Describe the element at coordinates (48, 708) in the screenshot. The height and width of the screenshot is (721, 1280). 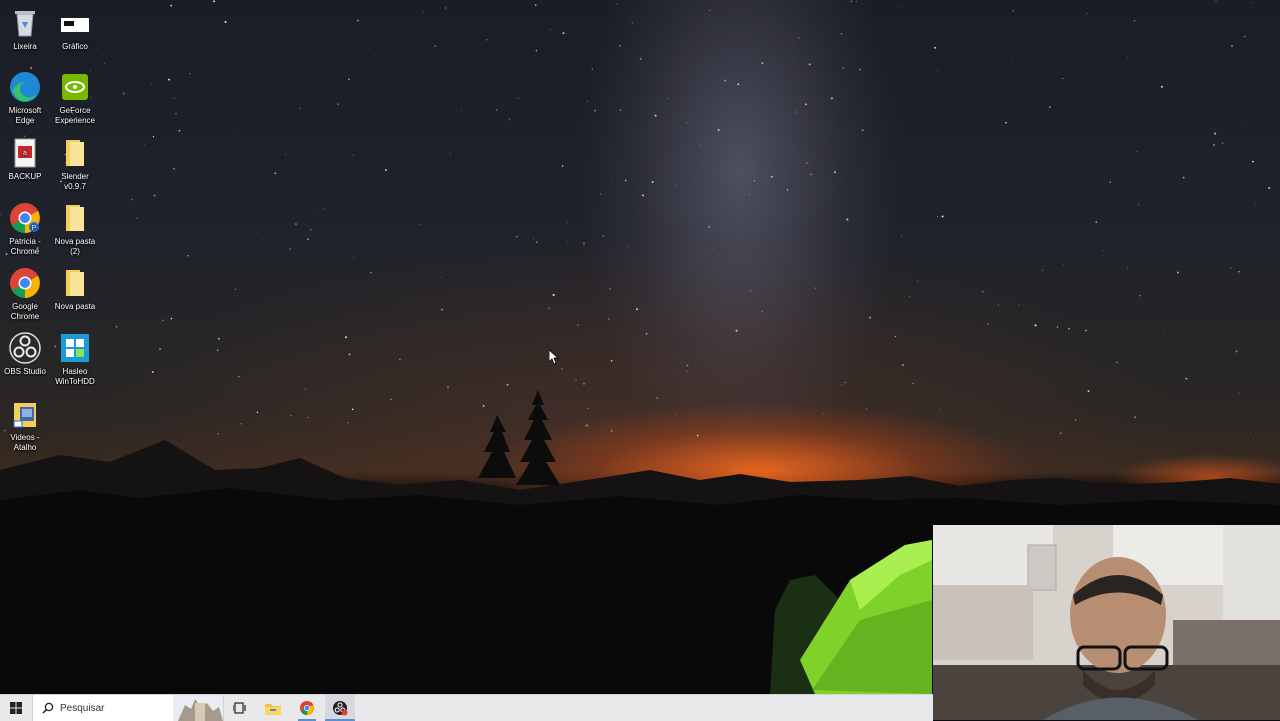
I see `search-icon` at that location.